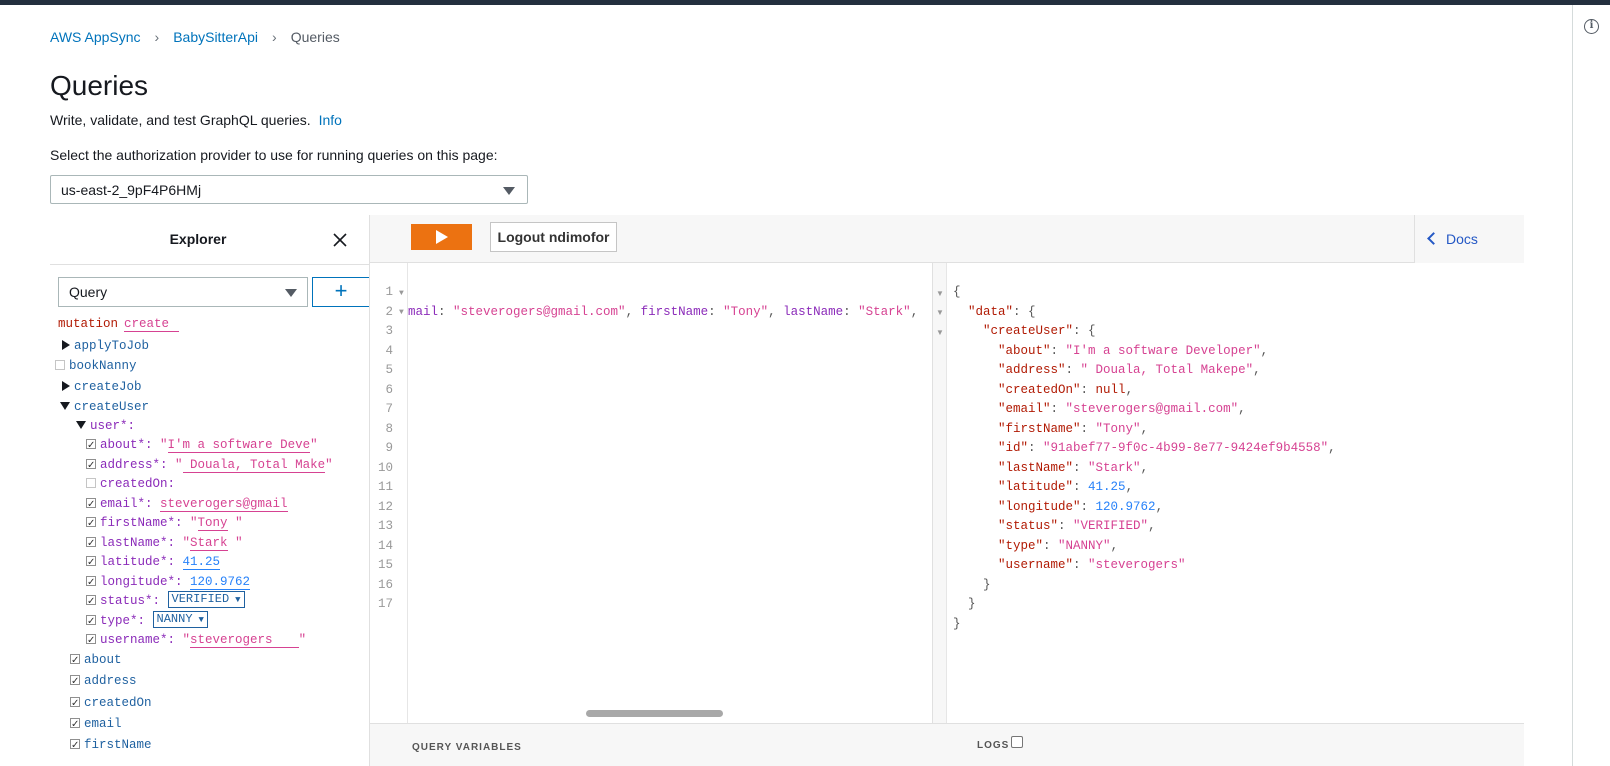 This screenshot has width=1610, height=766. Describe the element at coordinates (340, 240) in the screenshot. I see `close-icon` at that location.